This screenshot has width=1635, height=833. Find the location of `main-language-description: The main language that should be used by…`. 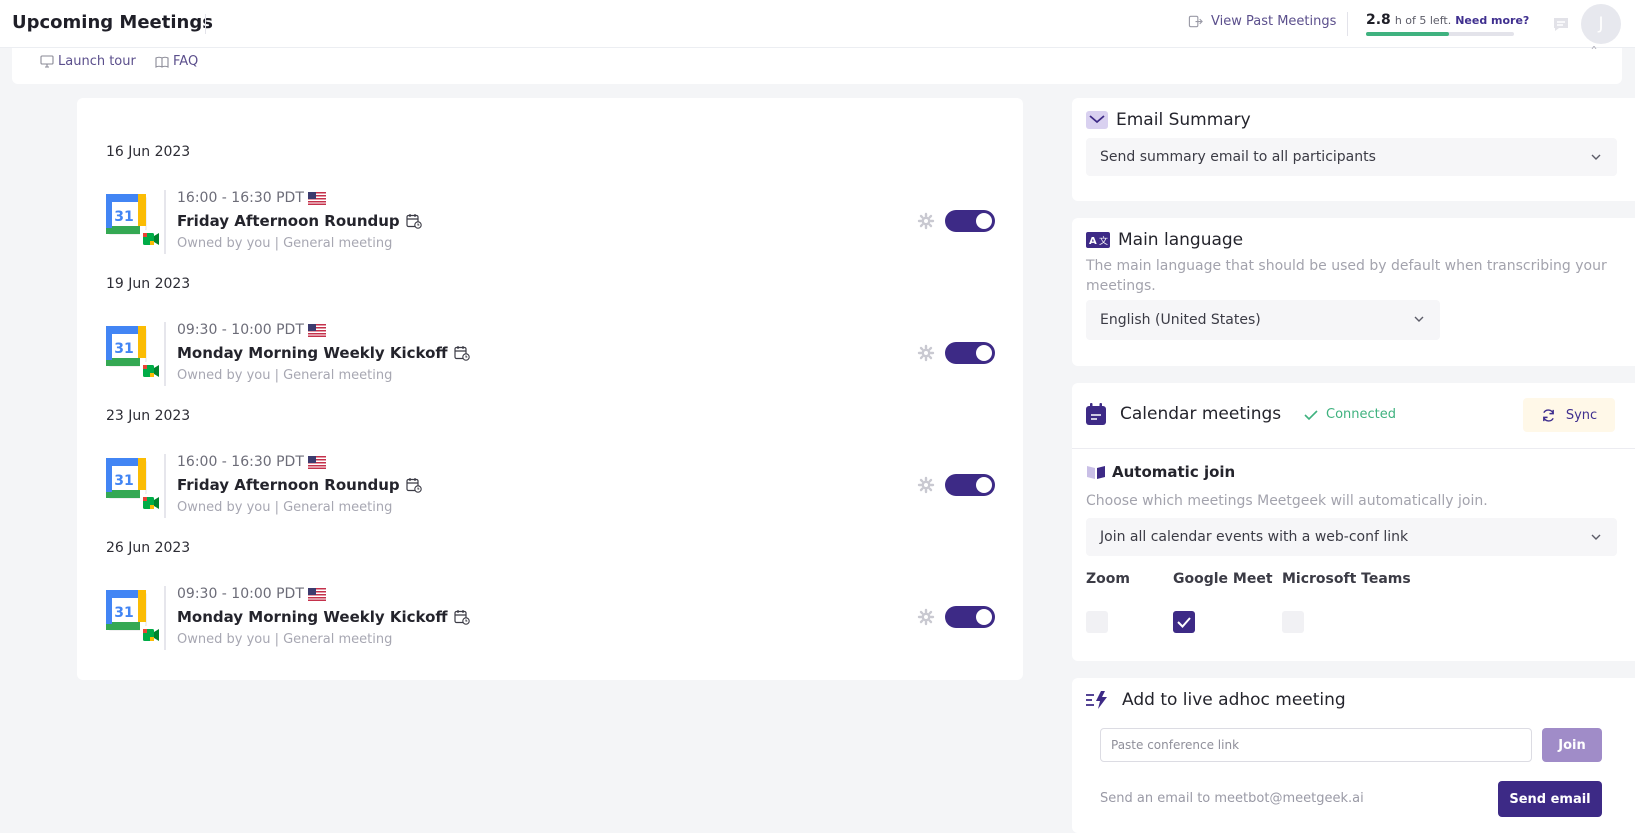

main-language-description: The main language that should be used by… is located at coordinates (1346, 276).